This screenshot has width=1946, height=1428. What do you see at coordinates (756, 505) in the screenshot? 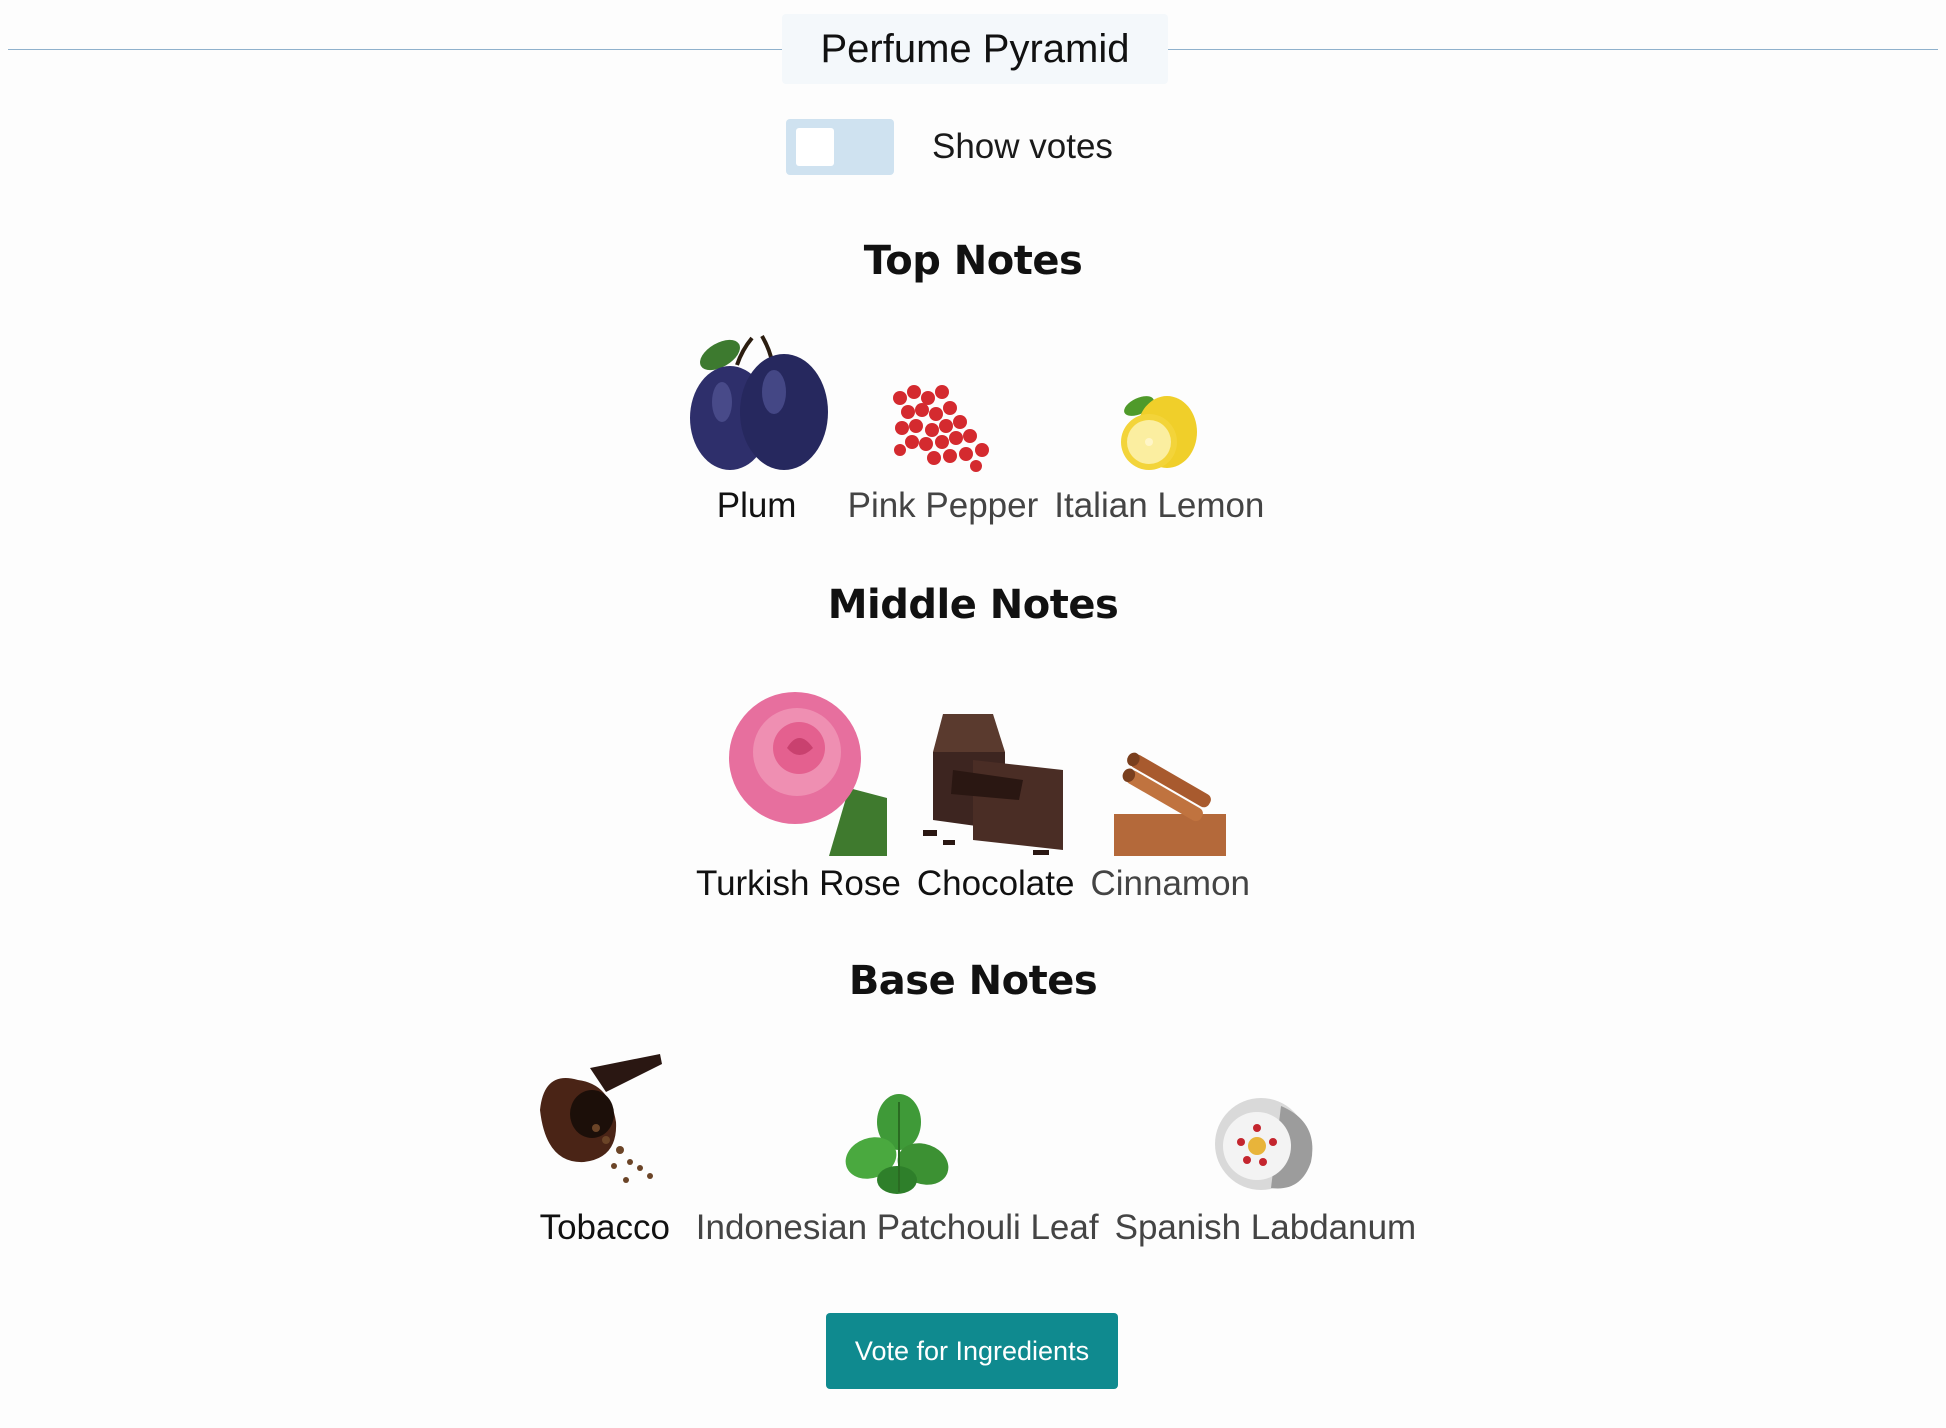
I see `note-label: Plum` at bounding box center [756, 505].